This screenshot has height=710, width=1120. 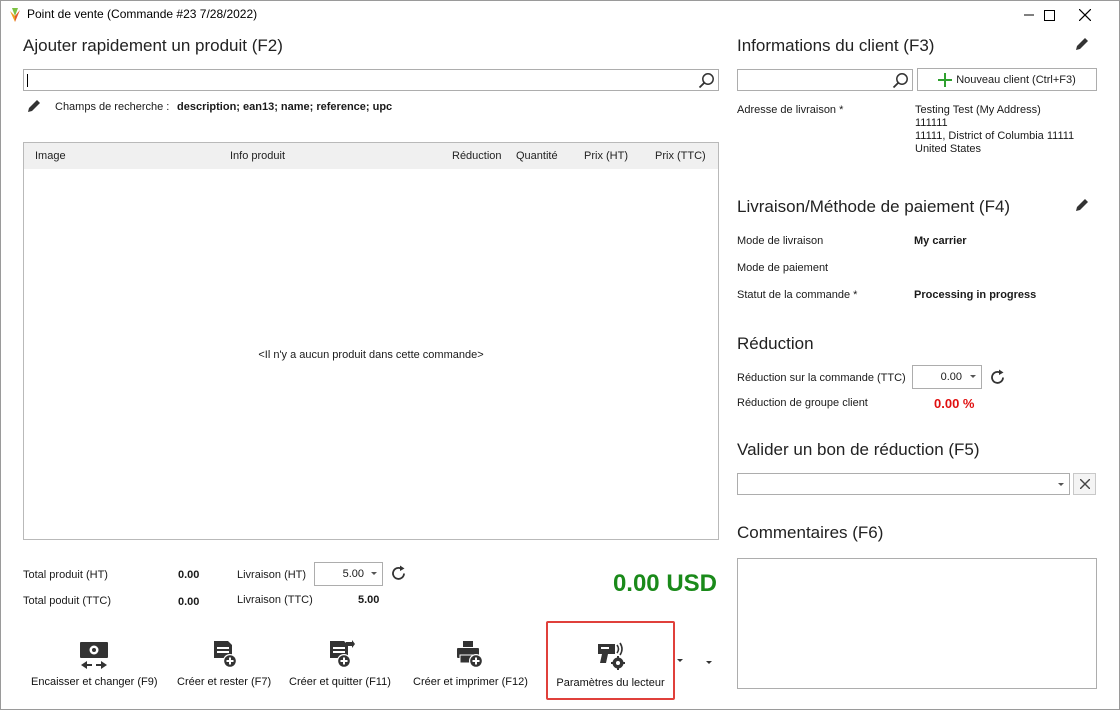 What do you see at coordinates (810, 532) in the screenshot?
I see `comments-heading: Commentaires (F6)` at bounding box center [810, 532].